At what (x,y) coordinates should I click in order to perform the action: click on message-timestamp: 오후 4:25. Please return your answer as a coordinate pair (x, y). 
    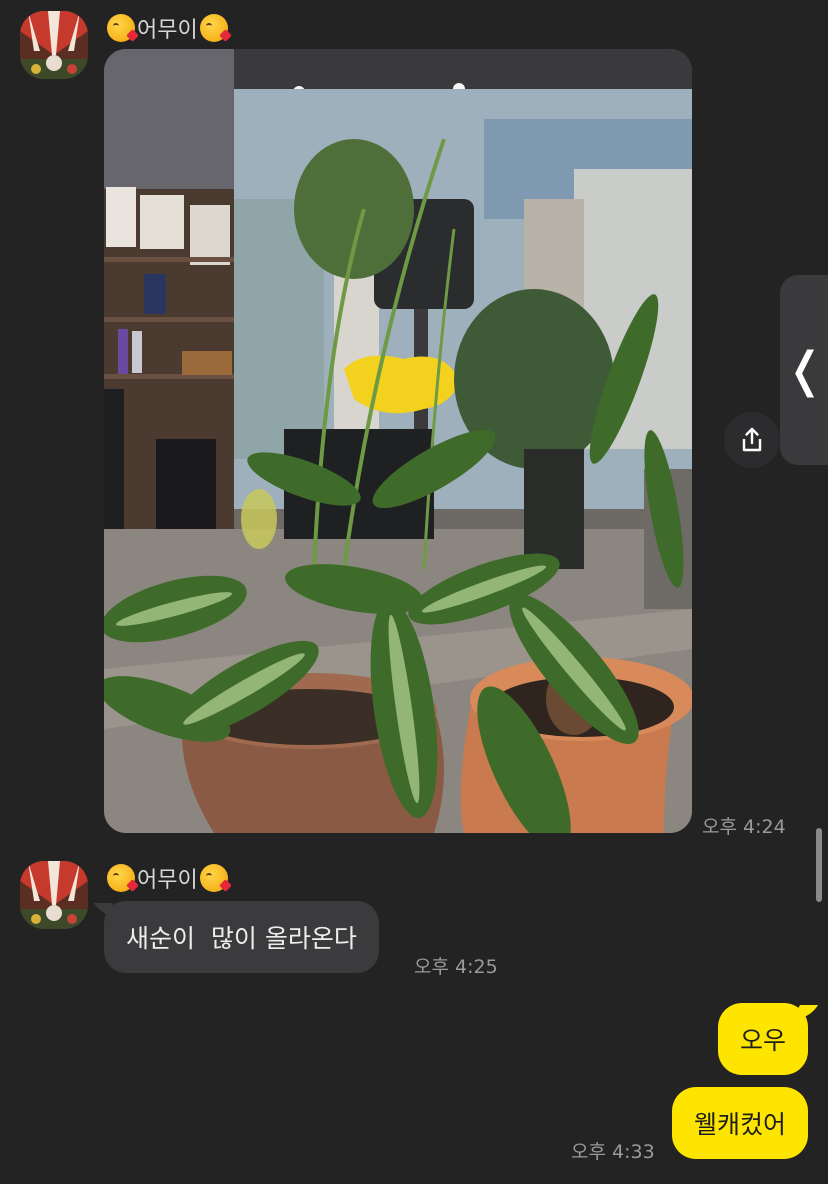
    Looking at the image, I should click on (456, 967).